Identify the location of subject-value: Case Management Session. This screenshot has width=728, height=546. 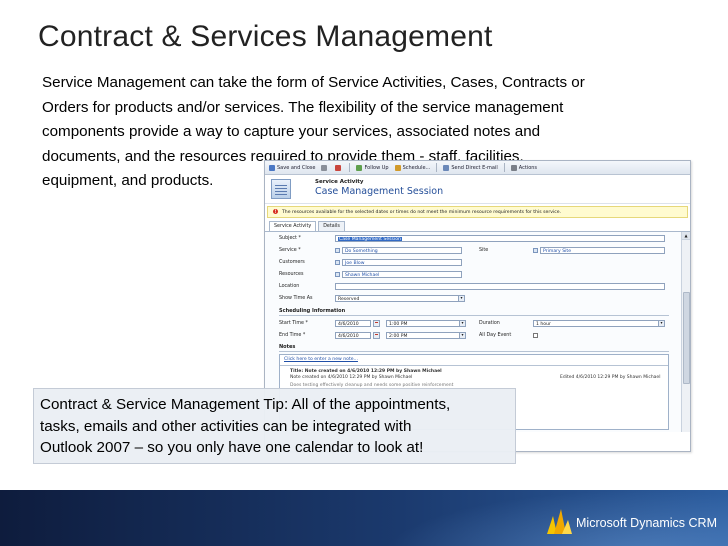
(370, 239).